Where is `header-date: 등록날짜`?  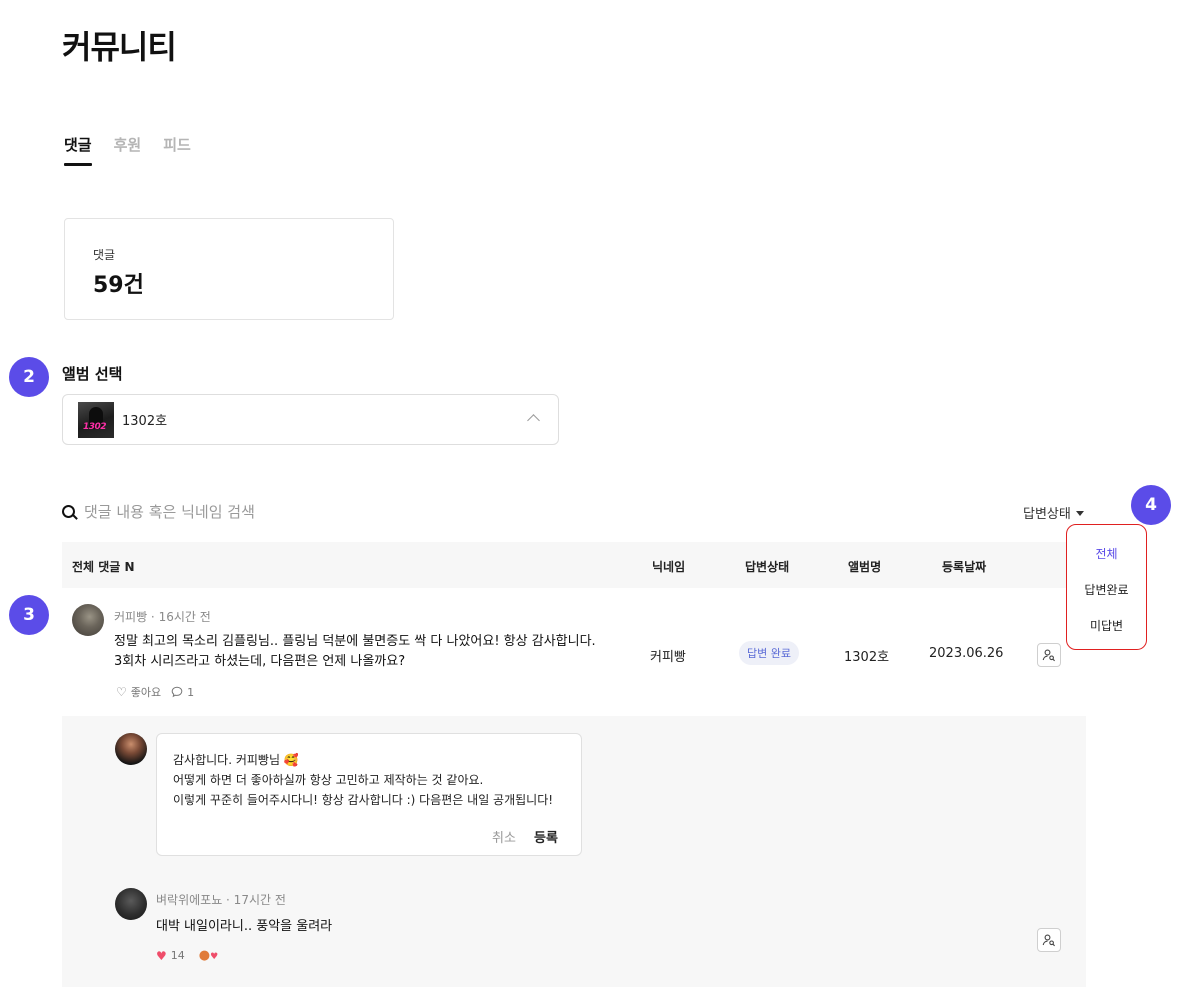
header-date: 등록날짜 is located at coordinates (964, 567).